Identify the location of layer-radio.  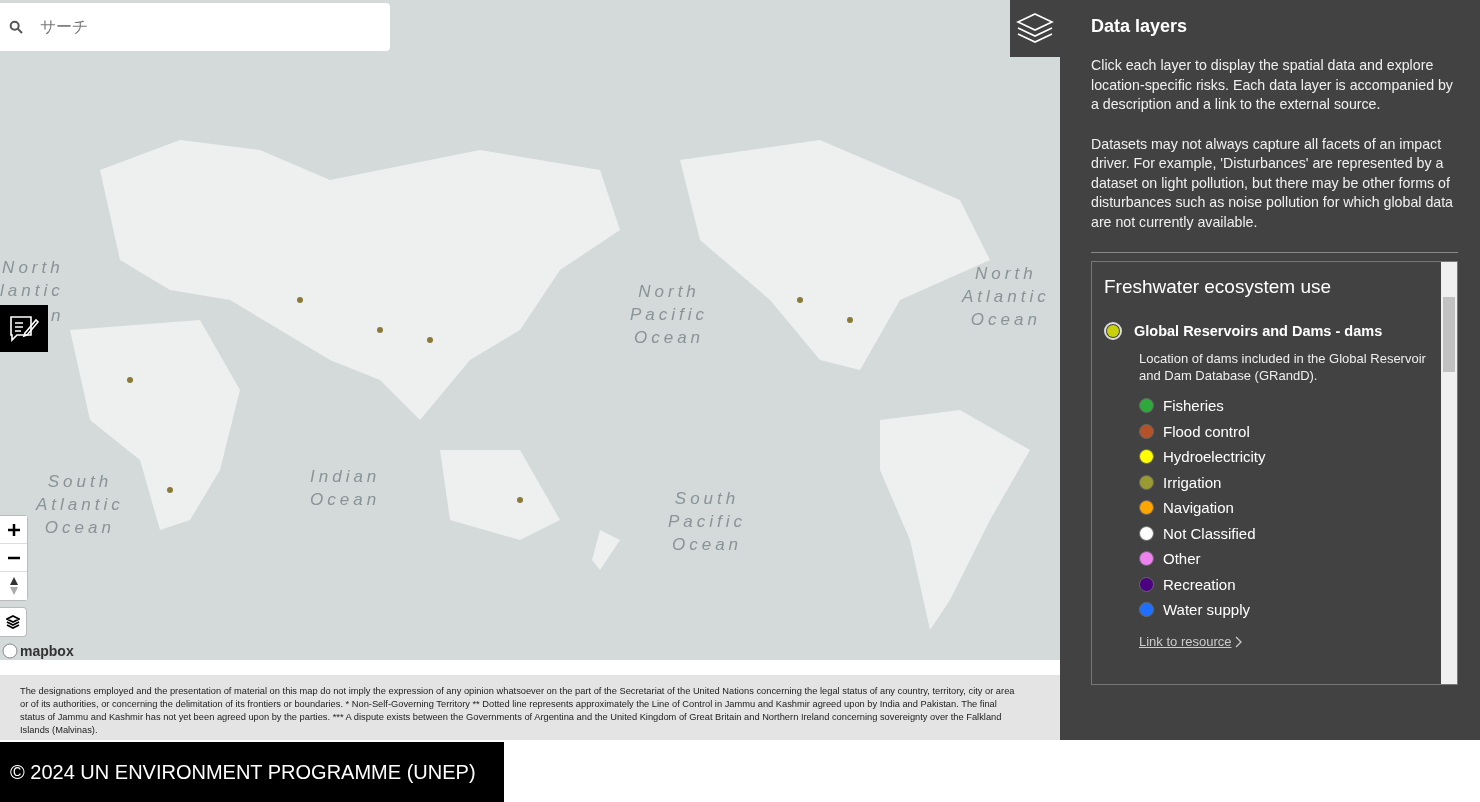
(1113, 331).